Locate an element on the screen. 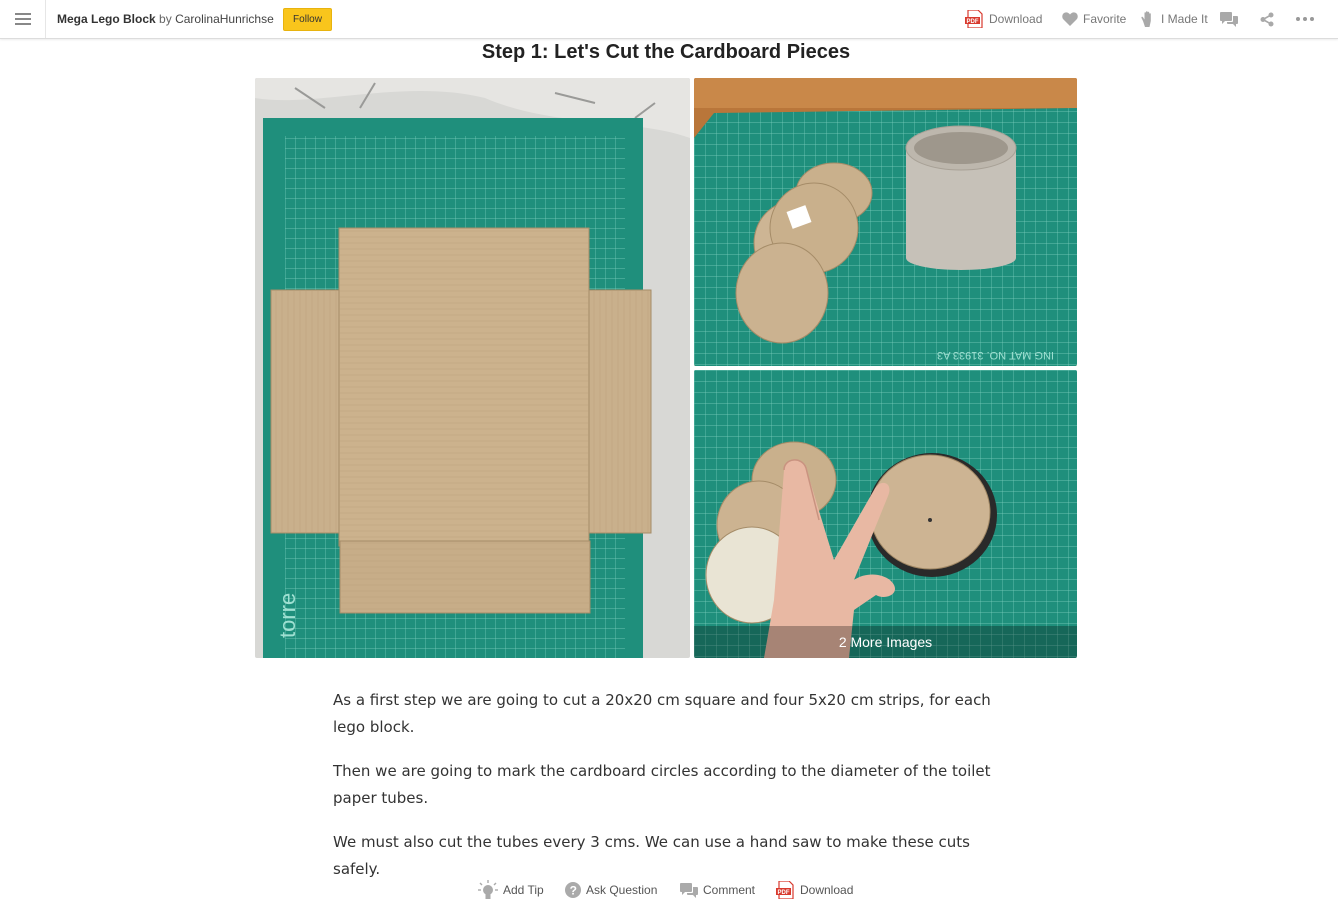  more-options-button is located at coordinates (1307, 19).